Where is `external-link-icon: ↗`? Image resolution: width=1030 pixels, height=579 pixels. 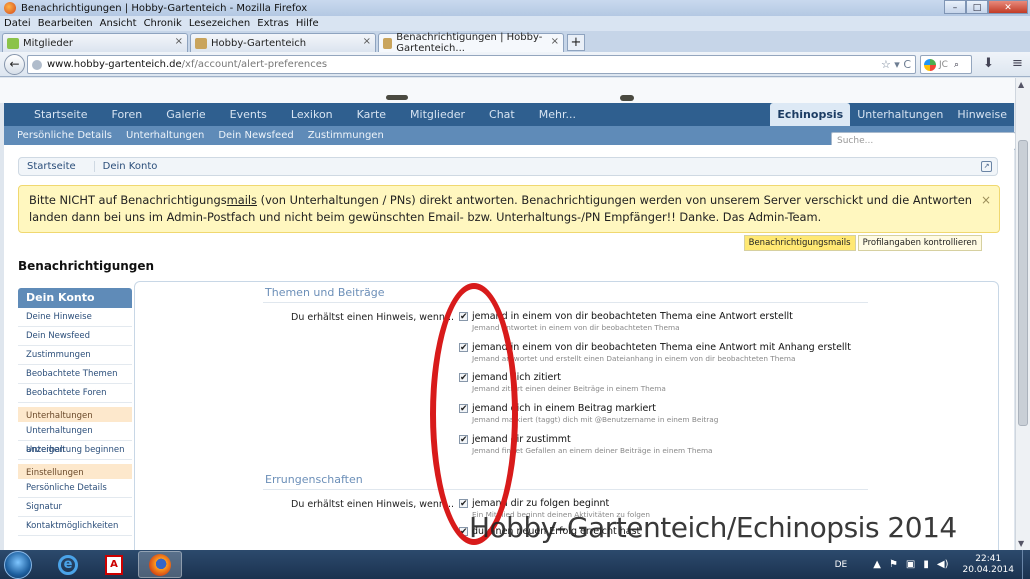 external-link-icon: ↗ is located at coordinates (986, 166).